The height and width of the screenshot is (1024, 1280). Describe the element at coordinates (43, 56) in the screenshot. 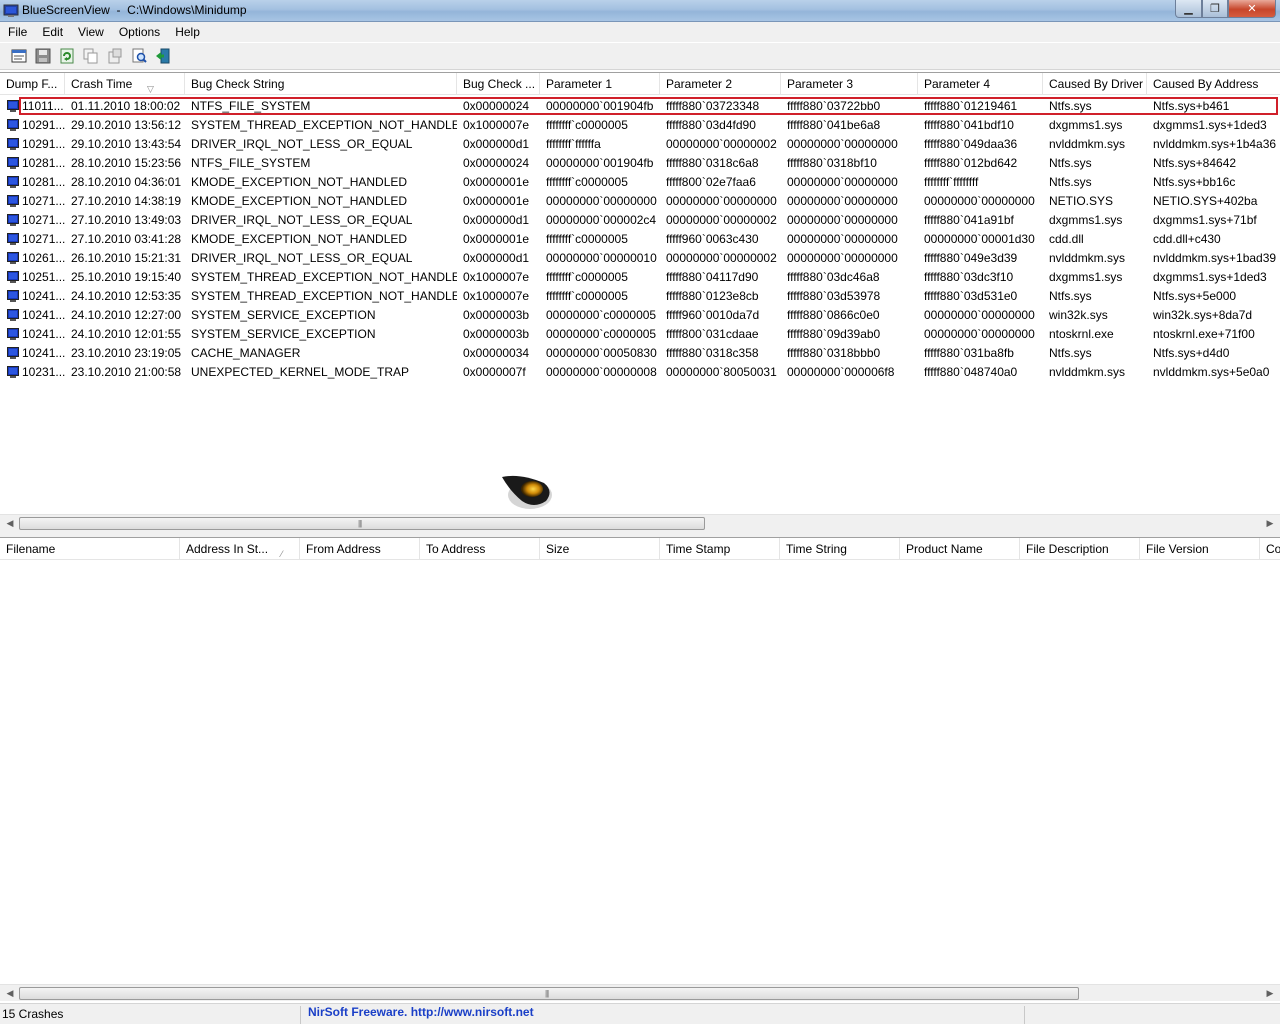

I see `save-button` at that location.